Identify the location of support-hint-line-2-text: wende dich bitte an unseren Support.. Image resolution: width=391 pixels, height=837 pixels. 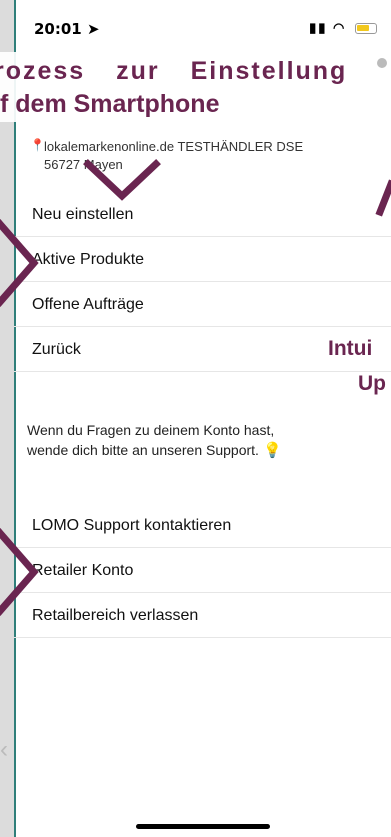
(143, 450).